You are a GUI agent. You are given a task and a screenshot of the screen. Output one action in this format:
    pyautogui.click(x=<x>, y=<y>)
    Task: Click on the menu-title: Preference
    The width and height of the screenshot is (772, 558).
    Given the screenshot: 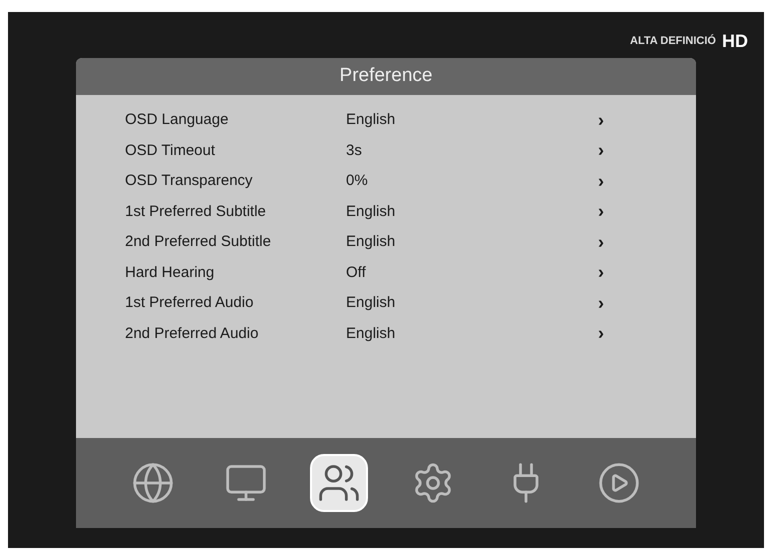 What is the action you would take?
    pyautogui.click(x=386, y=76)
    